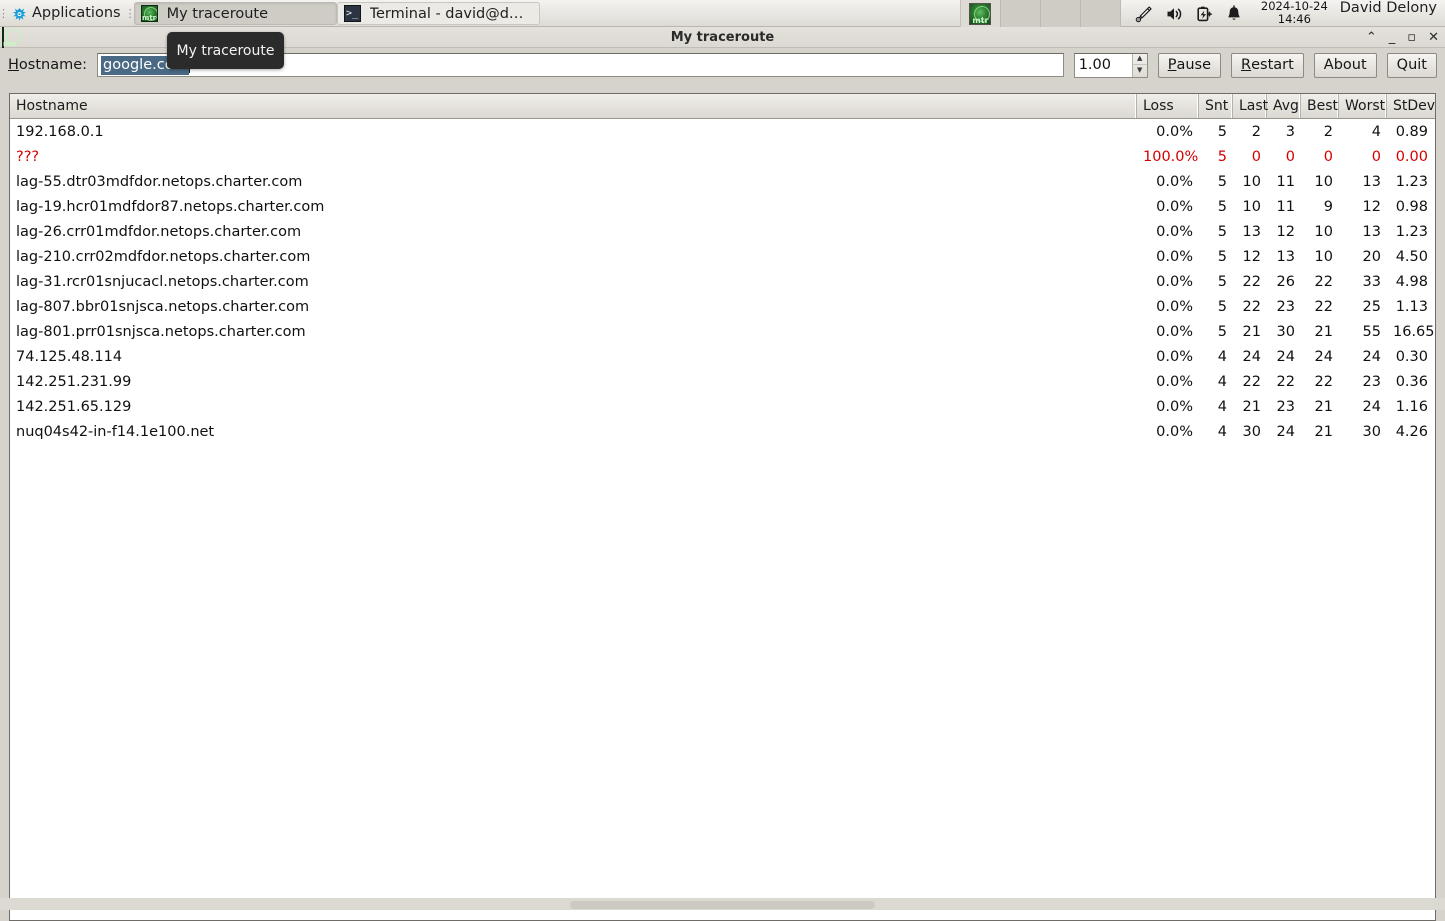  I want to click on volume-icon, so click(1174, 14).